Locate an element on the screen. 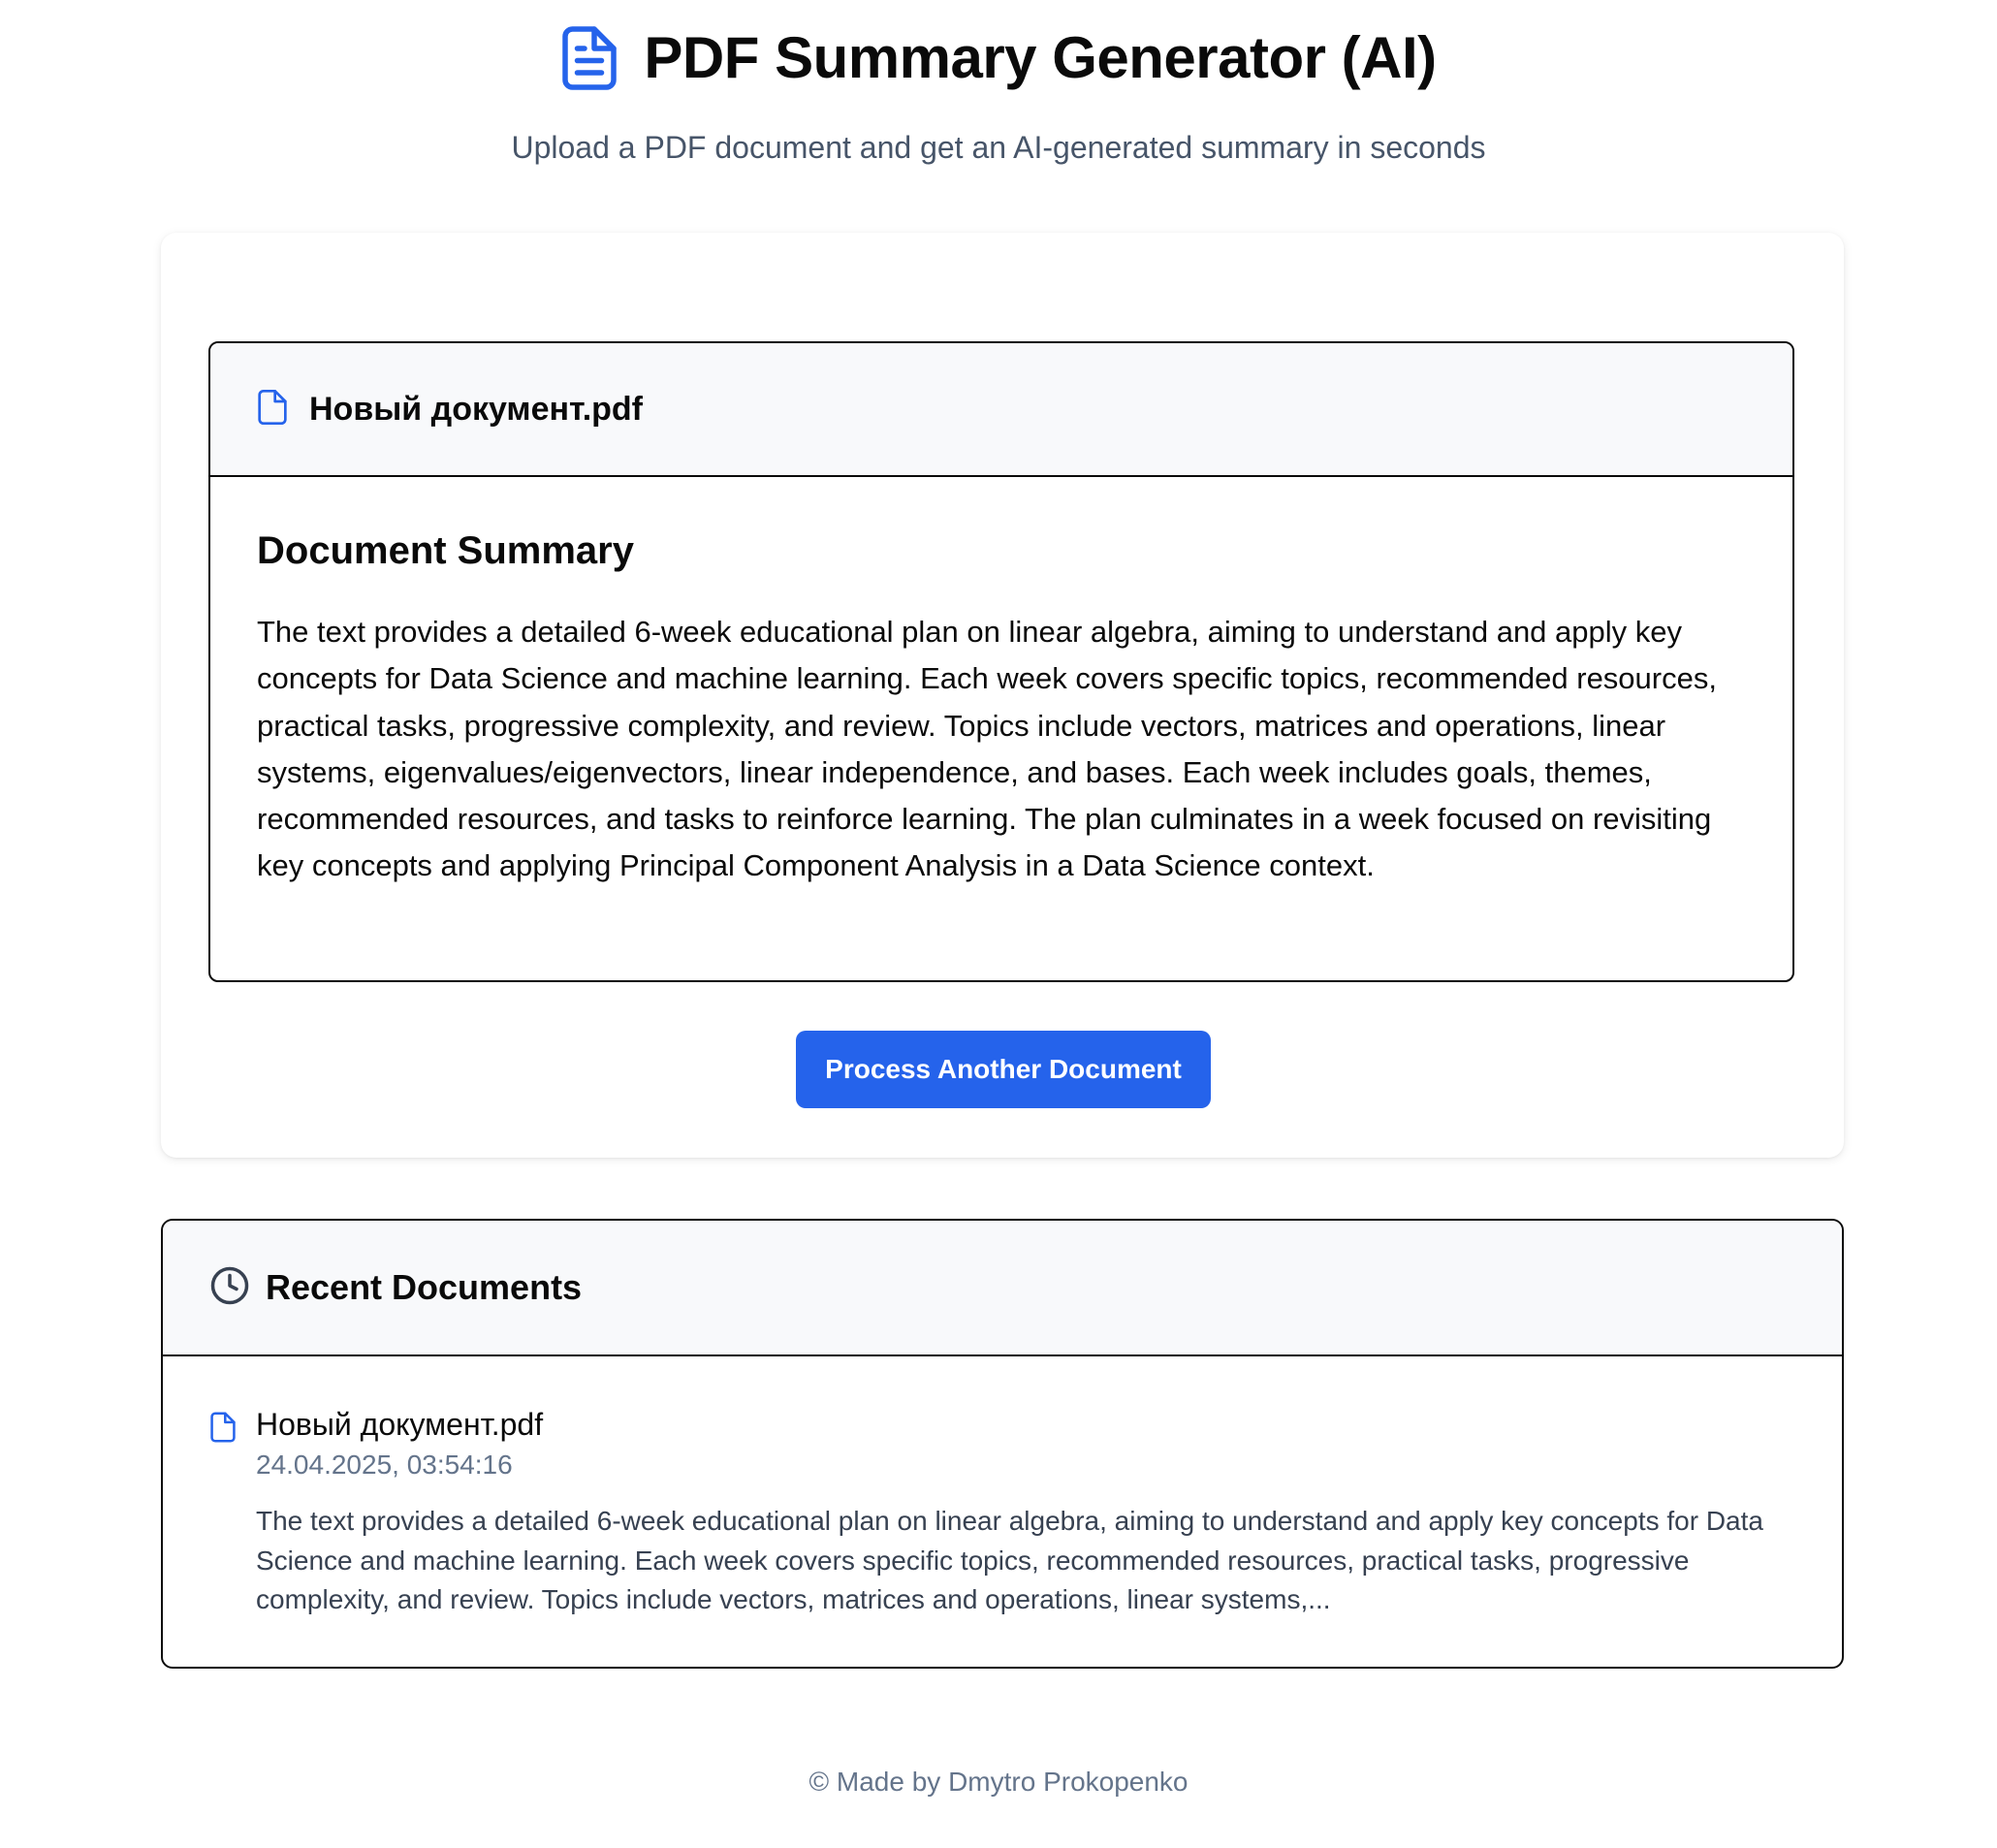 The width and height of the screenshot is (1997, 1848). clock-icon is located at coordinates (229, 1288).